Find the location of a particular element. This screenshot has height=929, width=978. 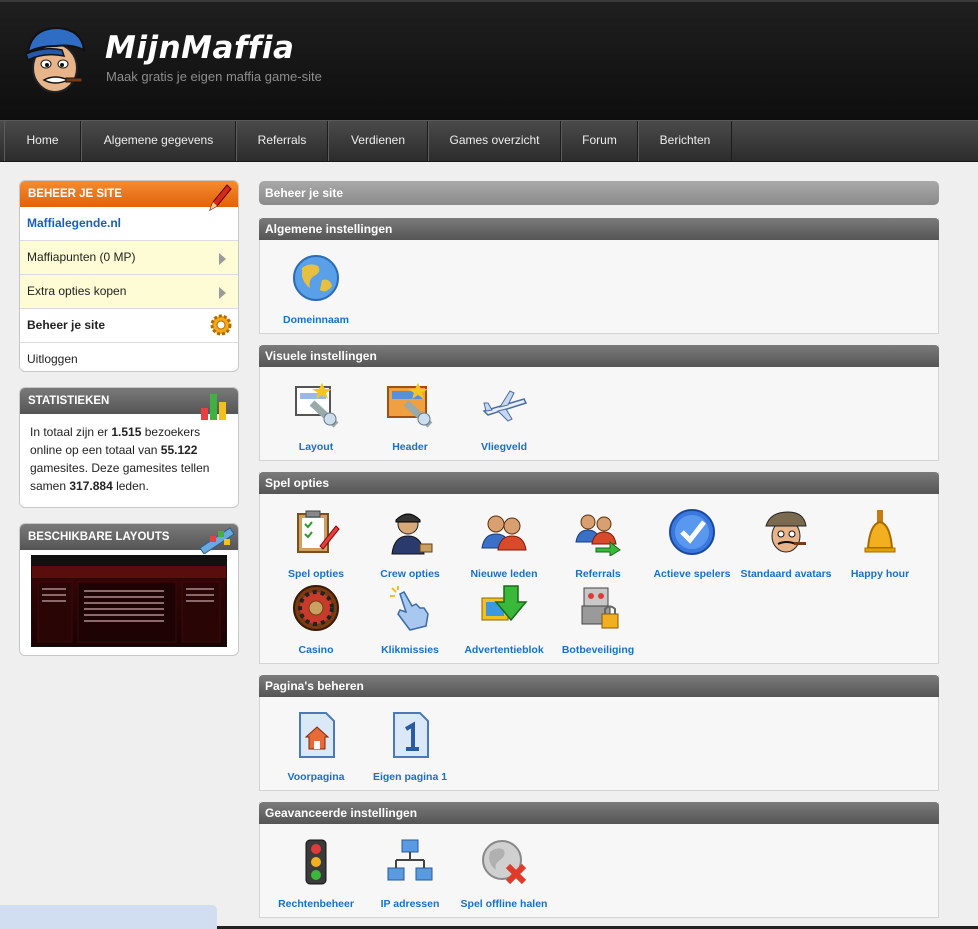

item-casino: Casino is located at coordinates (316, 620).